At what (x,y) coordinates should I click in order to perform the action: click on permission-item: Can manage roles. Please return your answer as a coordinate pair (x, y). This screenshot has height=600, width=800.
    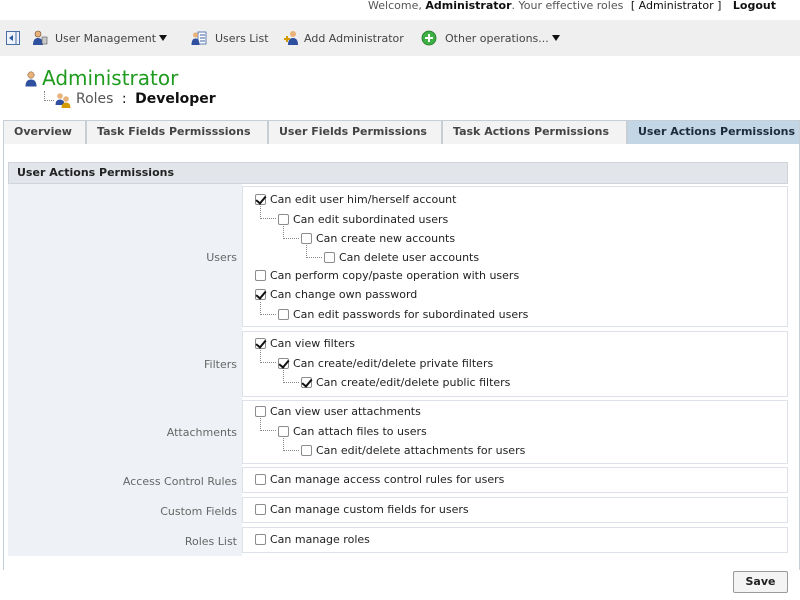
    Looking at the image, I should click on (312, 539).